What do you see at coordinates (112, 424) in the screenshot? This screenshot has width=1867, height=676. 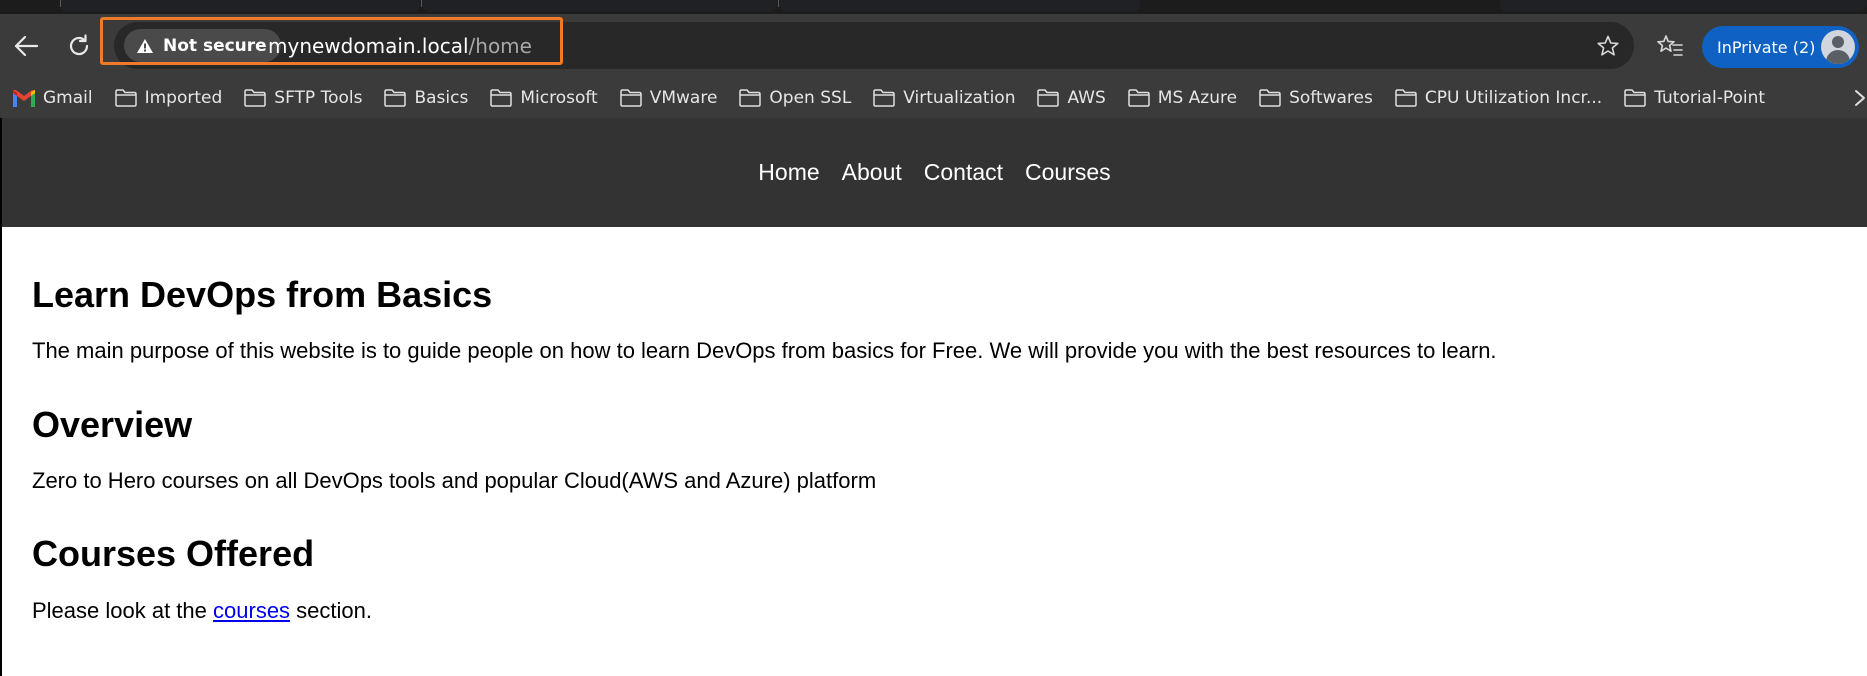 I see `heading-overview: Overview` at bounding box center [112, 424].